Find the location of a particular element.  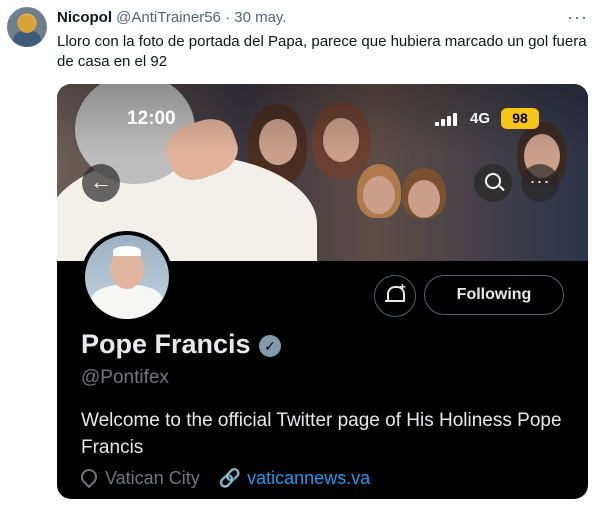

profile-location: Vatican City is located at coordinates (152, 478).